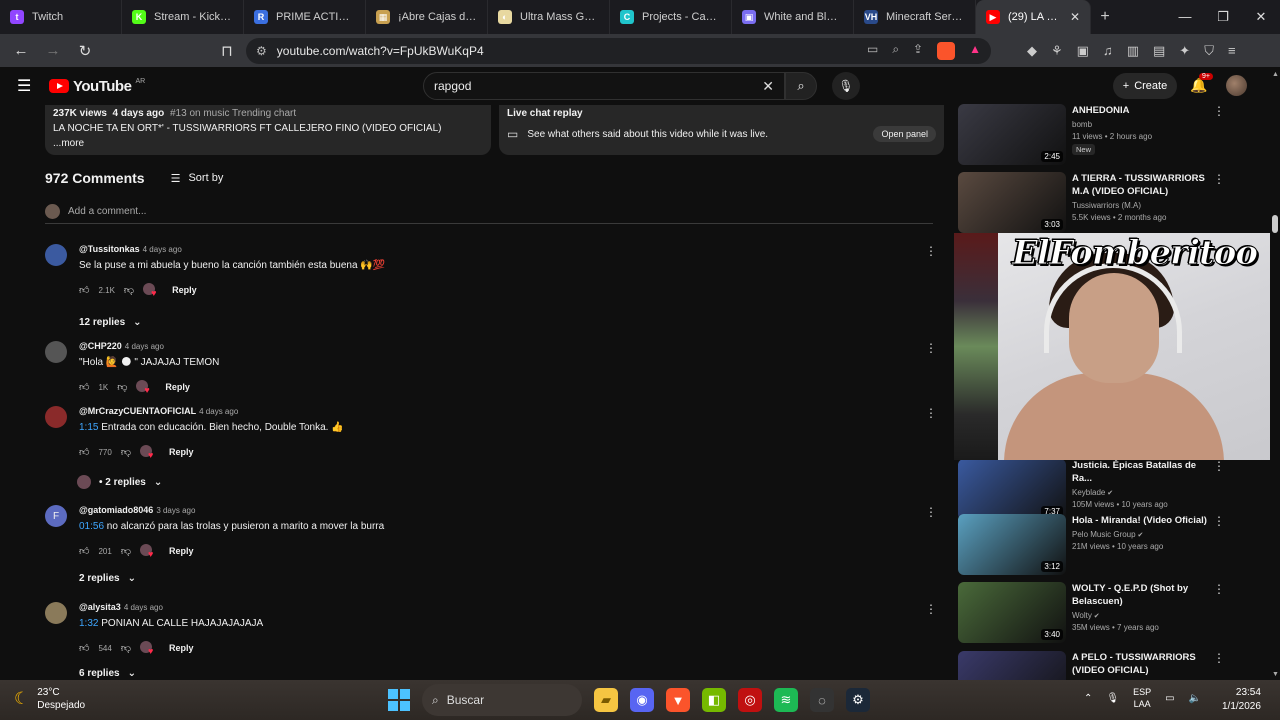  Describe the element at coordinates (1142, 520) in the screenshot. I see `video-title: Hola - Miranda! (Video Oficial)` at that location.